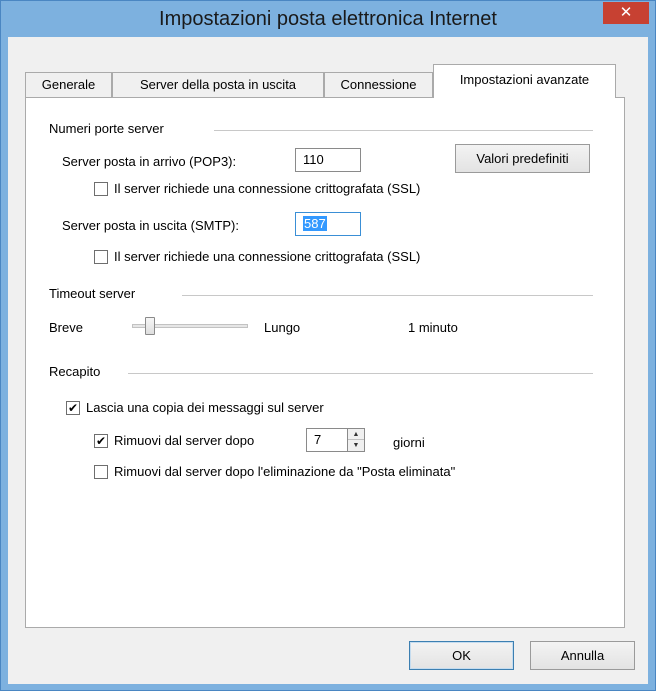  Describe the element at coordinates (66, 327) in the screenshot. I see `timeout-short-label: Breve` at that location.